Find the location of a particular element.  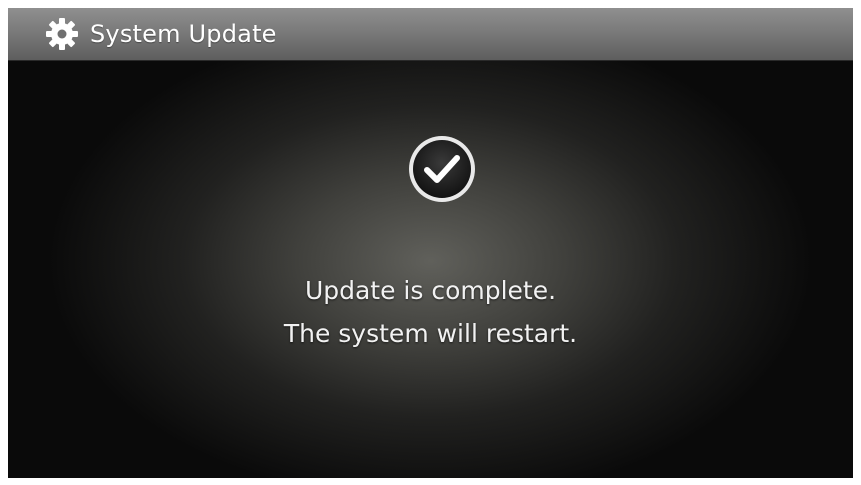

completion-message: Update is complete. is located at coordinates (430, 290).